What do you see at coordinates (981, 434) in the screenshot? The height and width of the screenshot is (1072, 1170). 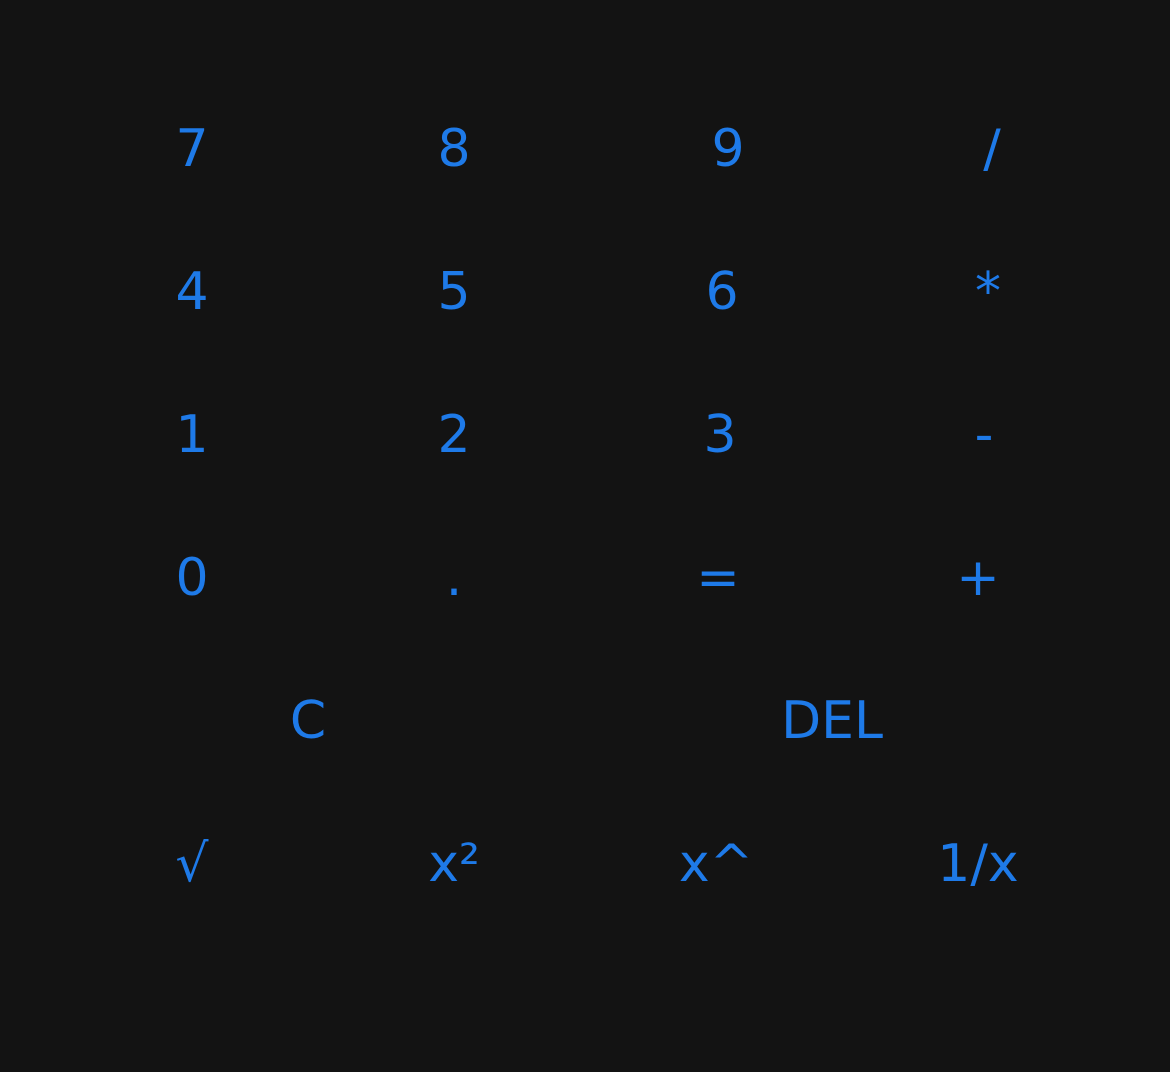 I see `subtract-button: -` at bounding box center [981, 434].